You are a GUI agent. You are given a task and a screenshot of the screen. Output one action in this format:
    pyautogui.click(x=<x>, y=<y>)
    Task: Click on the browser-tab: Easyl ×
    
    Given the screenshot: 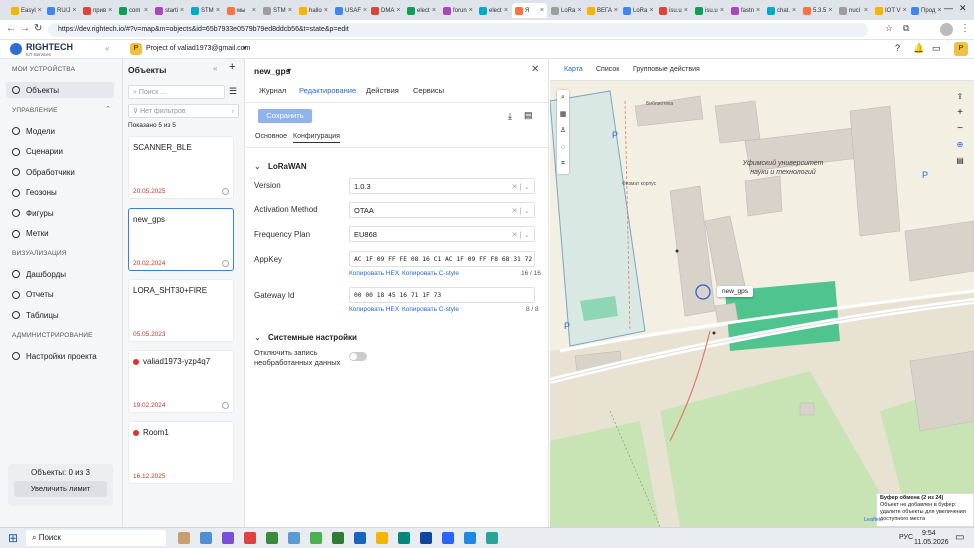 What is the action you would take?
    pyautogui.click(x=25, y=10)
    